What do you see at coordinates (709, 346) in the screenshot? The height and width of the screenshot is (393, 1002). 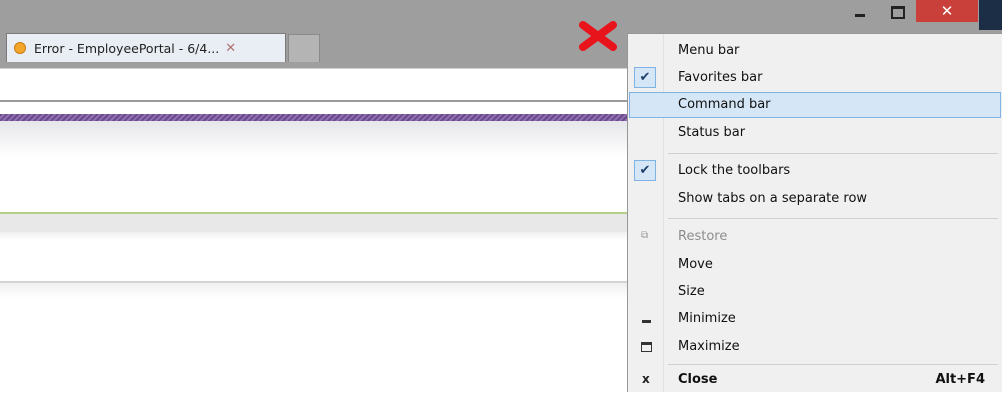 I see `menu-item-label: Maximize` at bounding box center [709, 346].